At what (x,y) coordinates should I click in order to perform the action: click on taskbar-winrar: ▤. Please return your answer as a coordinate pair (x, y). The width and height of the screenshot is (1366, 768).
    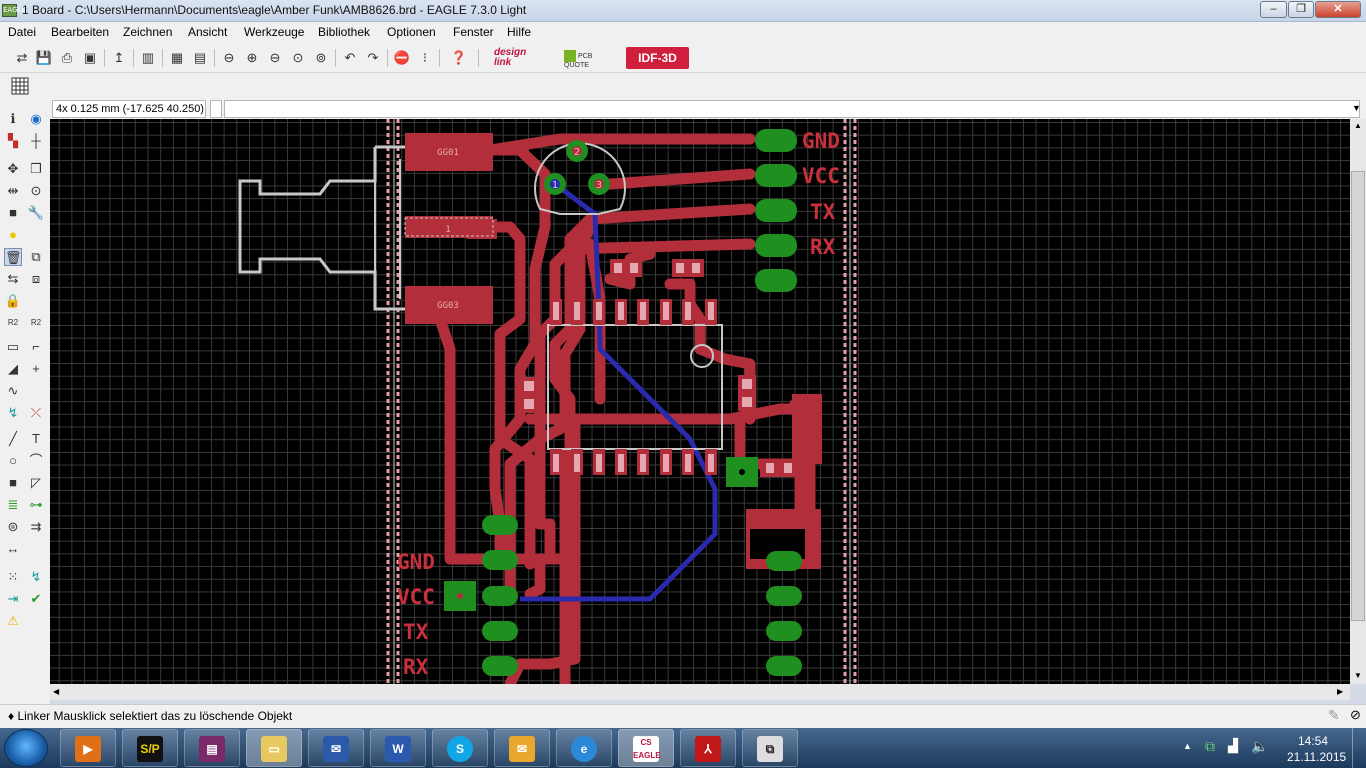
    Looking at the image, I should click on (212, 748).